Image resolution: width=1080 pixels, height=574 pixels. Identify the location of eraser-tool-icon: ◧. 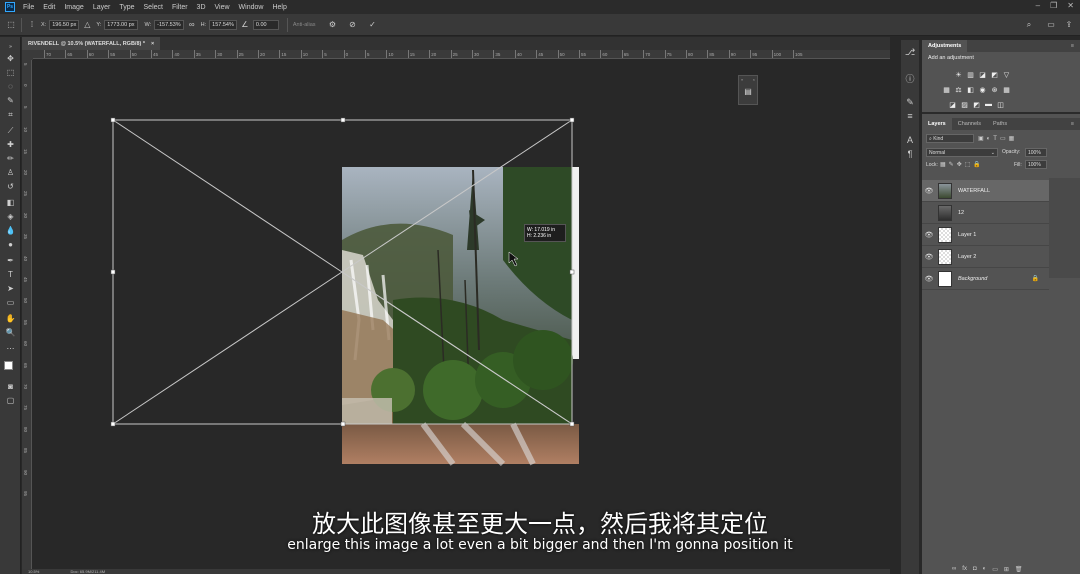
(10, 202).